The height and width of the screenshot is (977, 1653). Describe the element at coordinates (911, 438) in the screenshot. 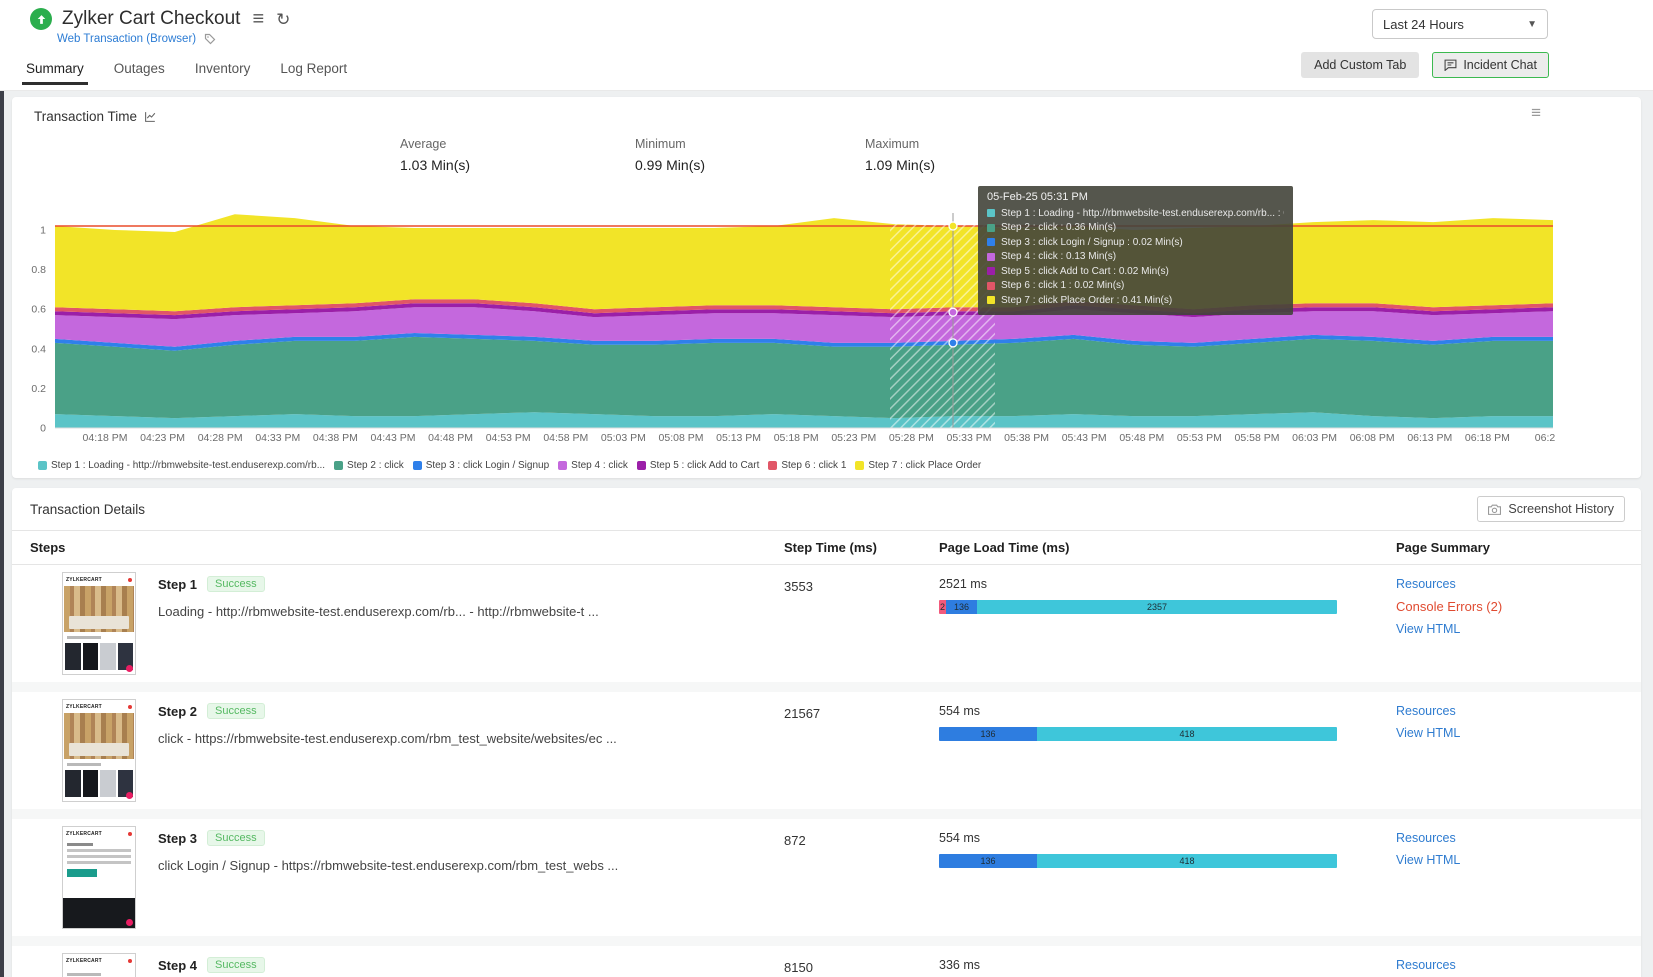

I see `svg-text: 05:28 PM` at that location.